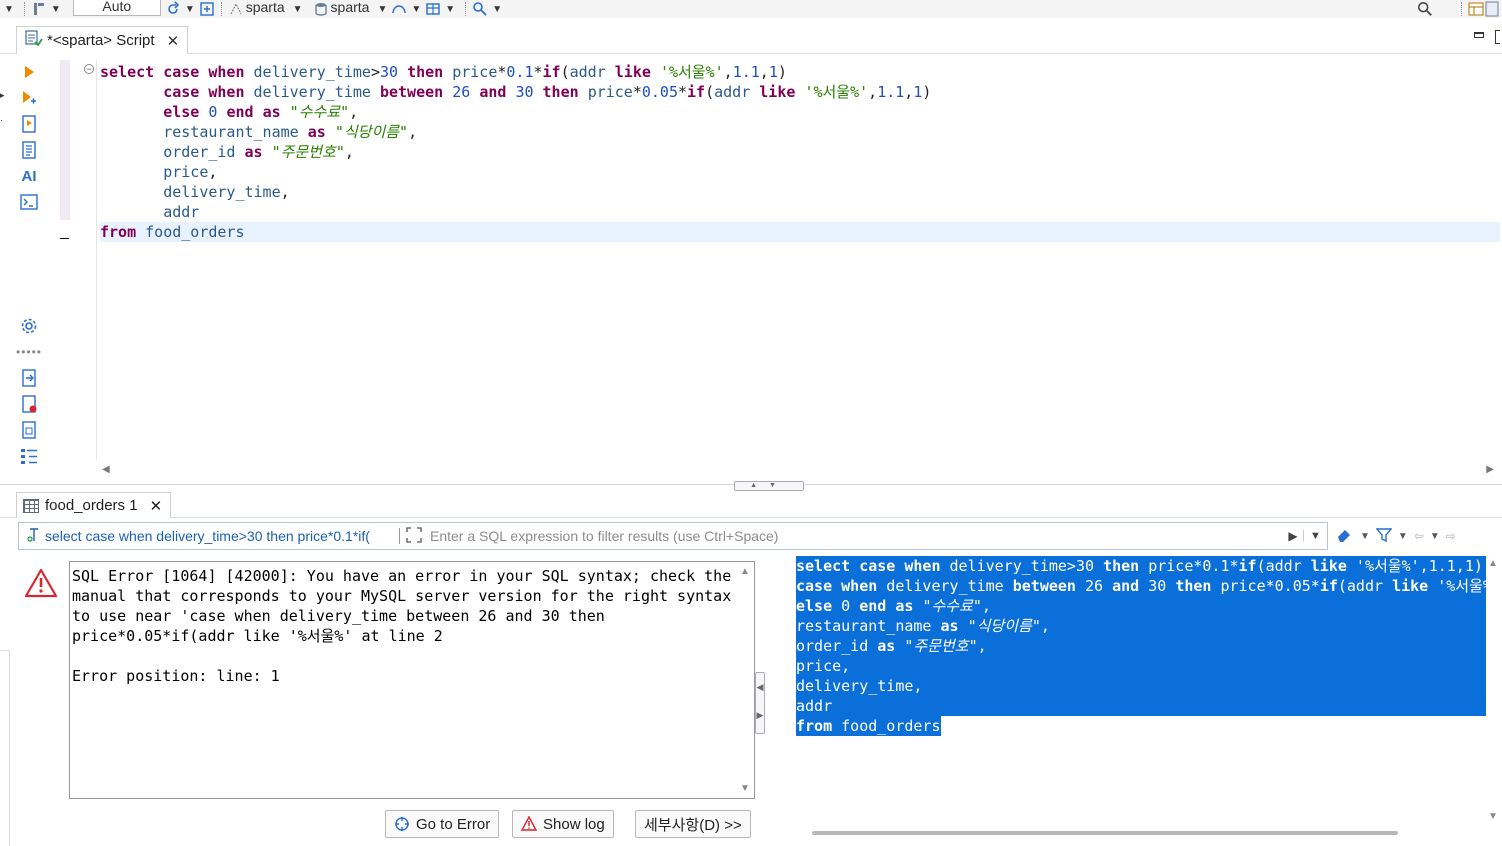 The image size is (1502, 846). I want to click on code-line: from food_orders, so click(800, 232).